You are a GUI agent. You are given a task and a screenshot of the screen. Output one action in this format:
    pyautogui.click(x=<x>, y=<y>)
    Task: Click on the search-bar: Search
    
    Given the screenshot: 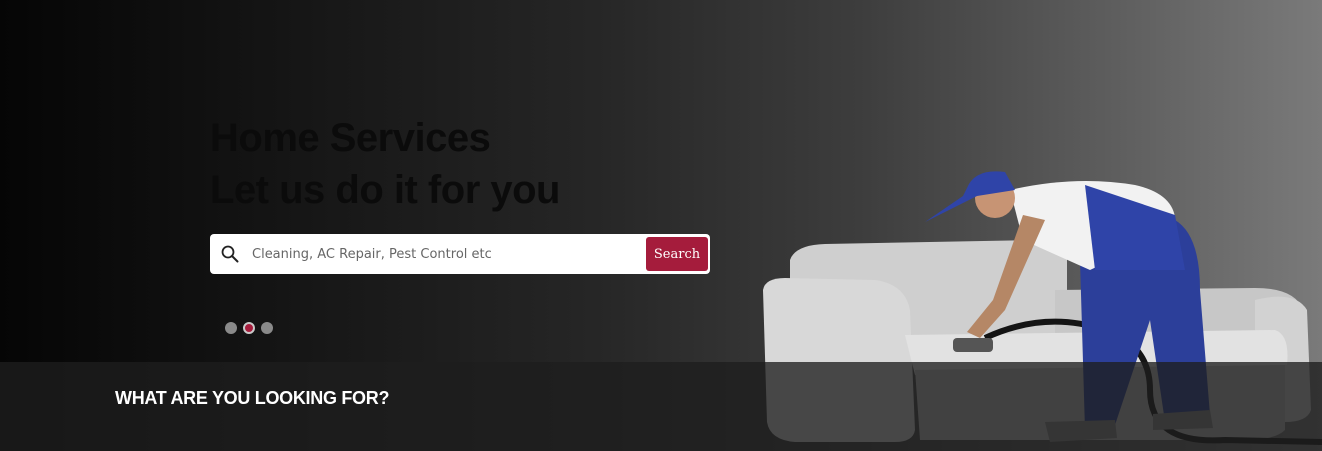 What is the action you would take?
    pyautogui.click(x=460, y=254)
    